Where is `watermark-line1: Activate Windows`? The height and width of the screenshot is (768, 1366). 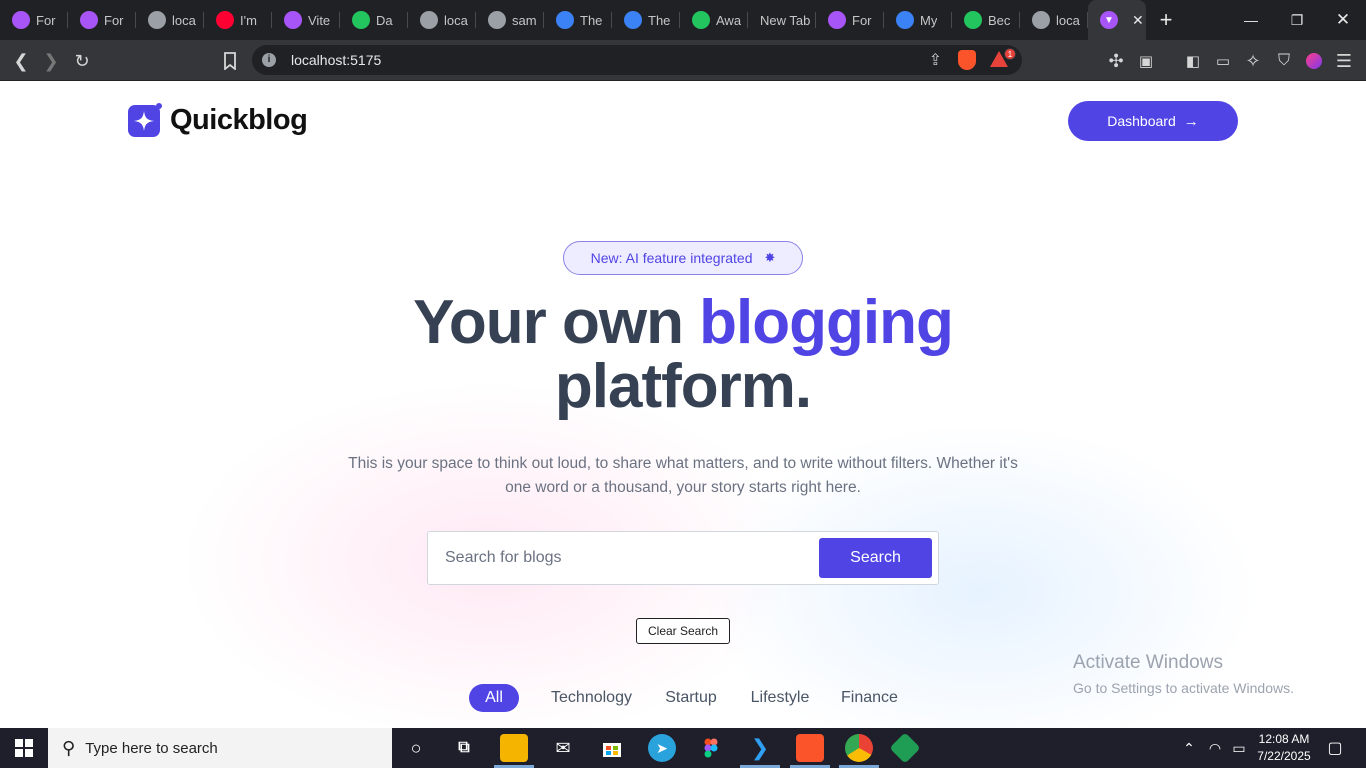
watermark-line1: Activate Windows is located at coordinates (1148, 662).